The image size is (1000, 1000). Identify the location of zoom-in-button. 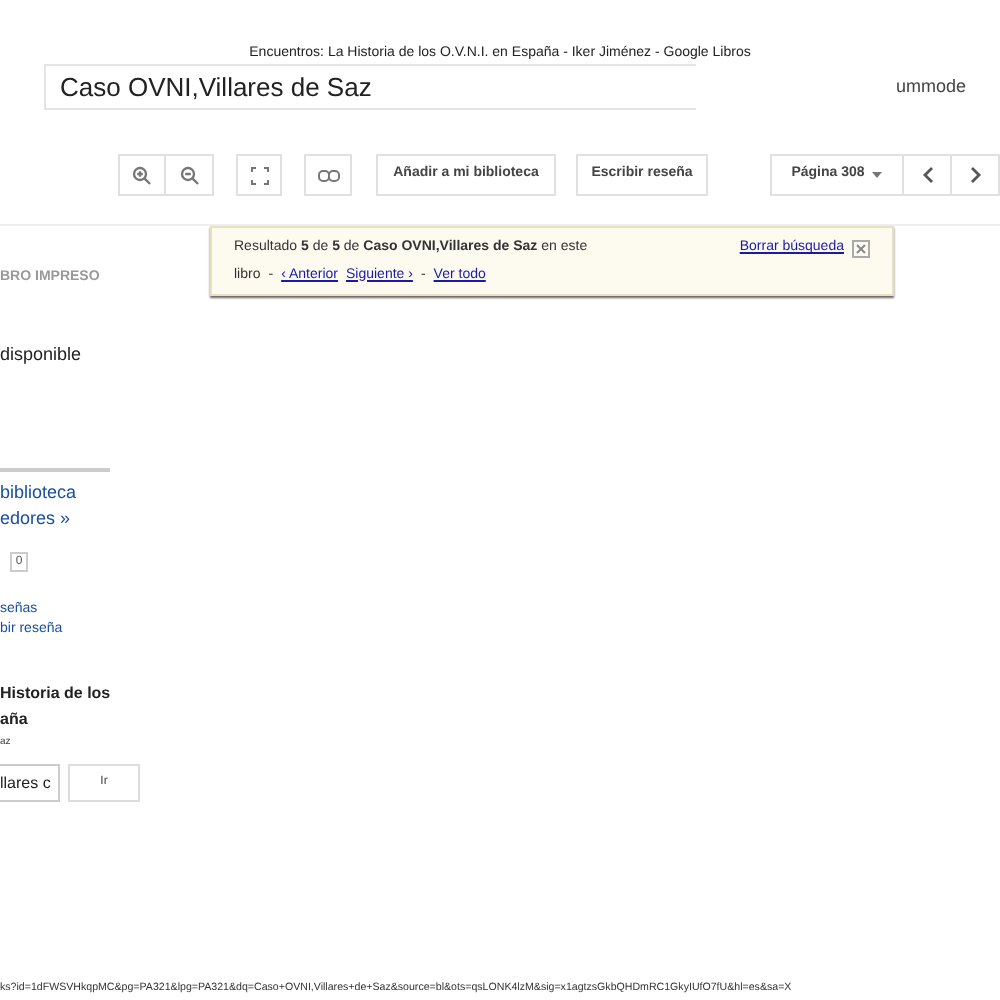
(142, 175).